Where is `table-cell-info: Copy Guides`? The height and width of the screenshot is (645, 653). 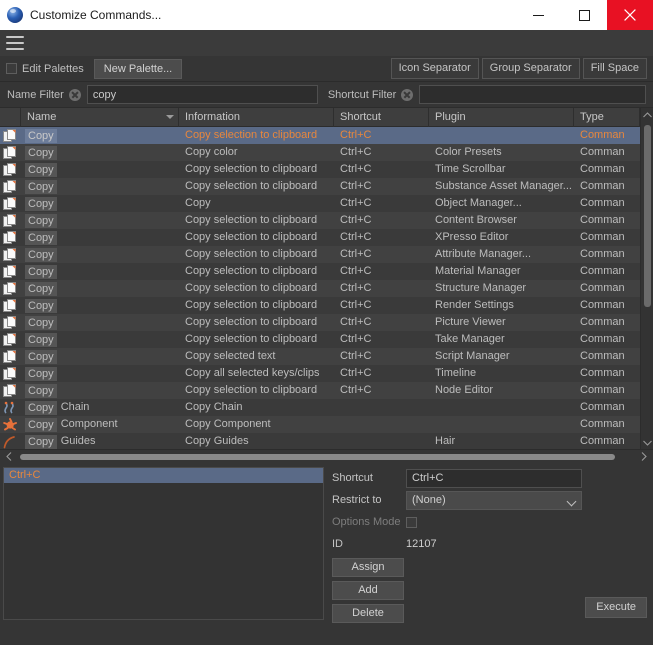 table-cell-info: Copy Guides is located at coordinates (217, 441).